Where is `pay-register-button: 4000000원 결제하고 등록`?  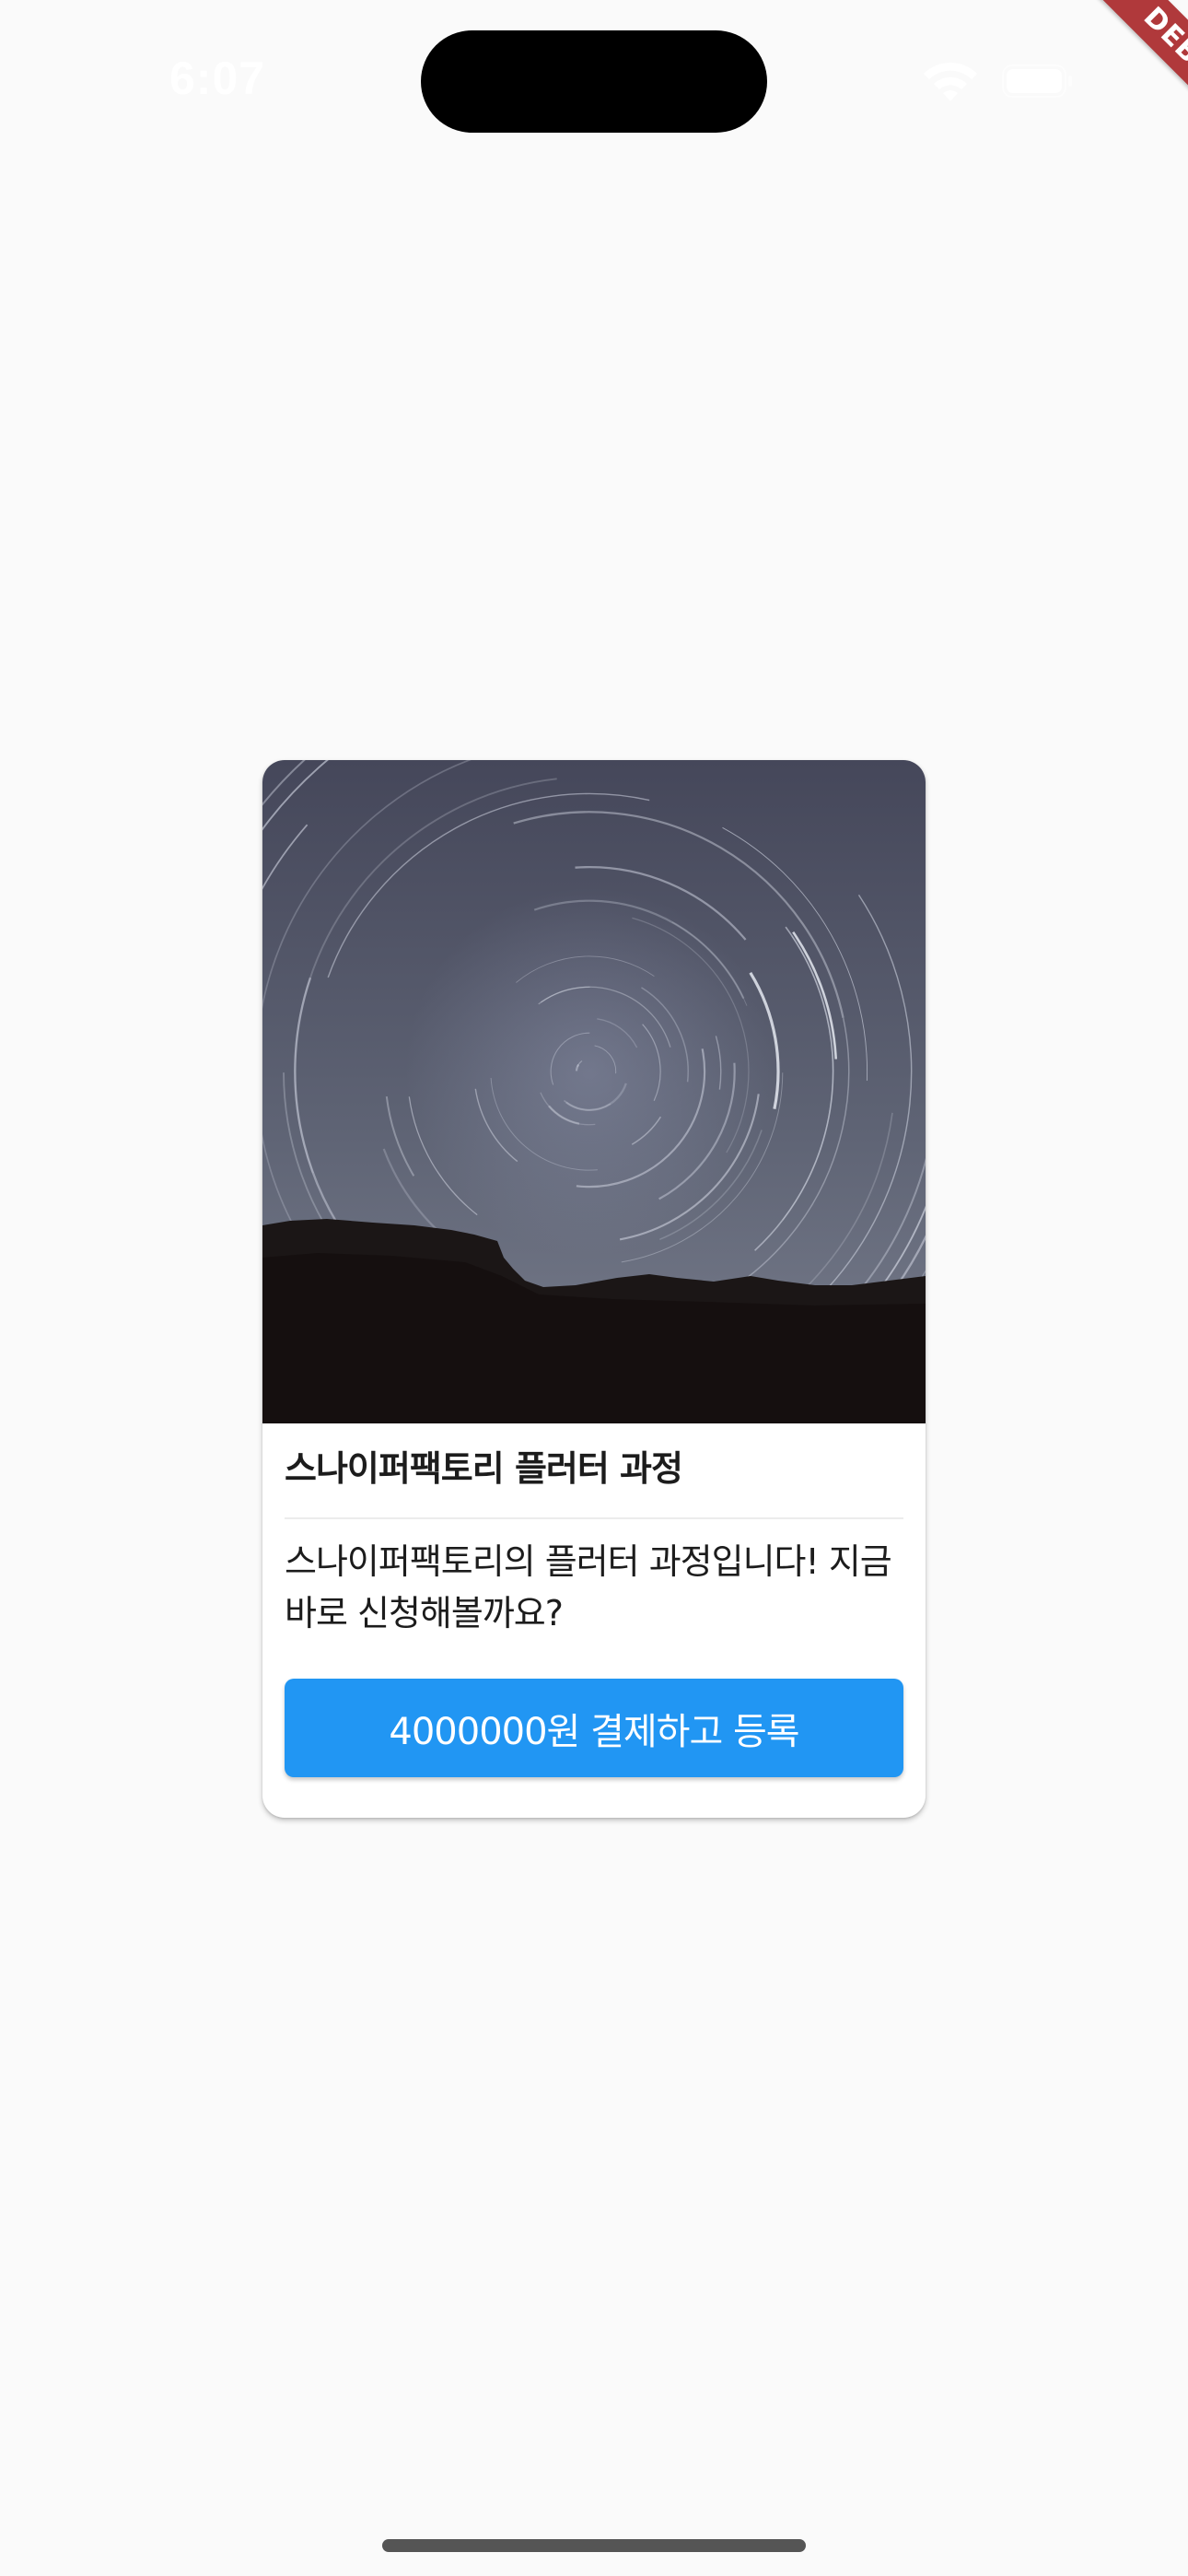 pay-register-button: 4000000원 결제하고 등록 is located at coordinates (594, 1728).